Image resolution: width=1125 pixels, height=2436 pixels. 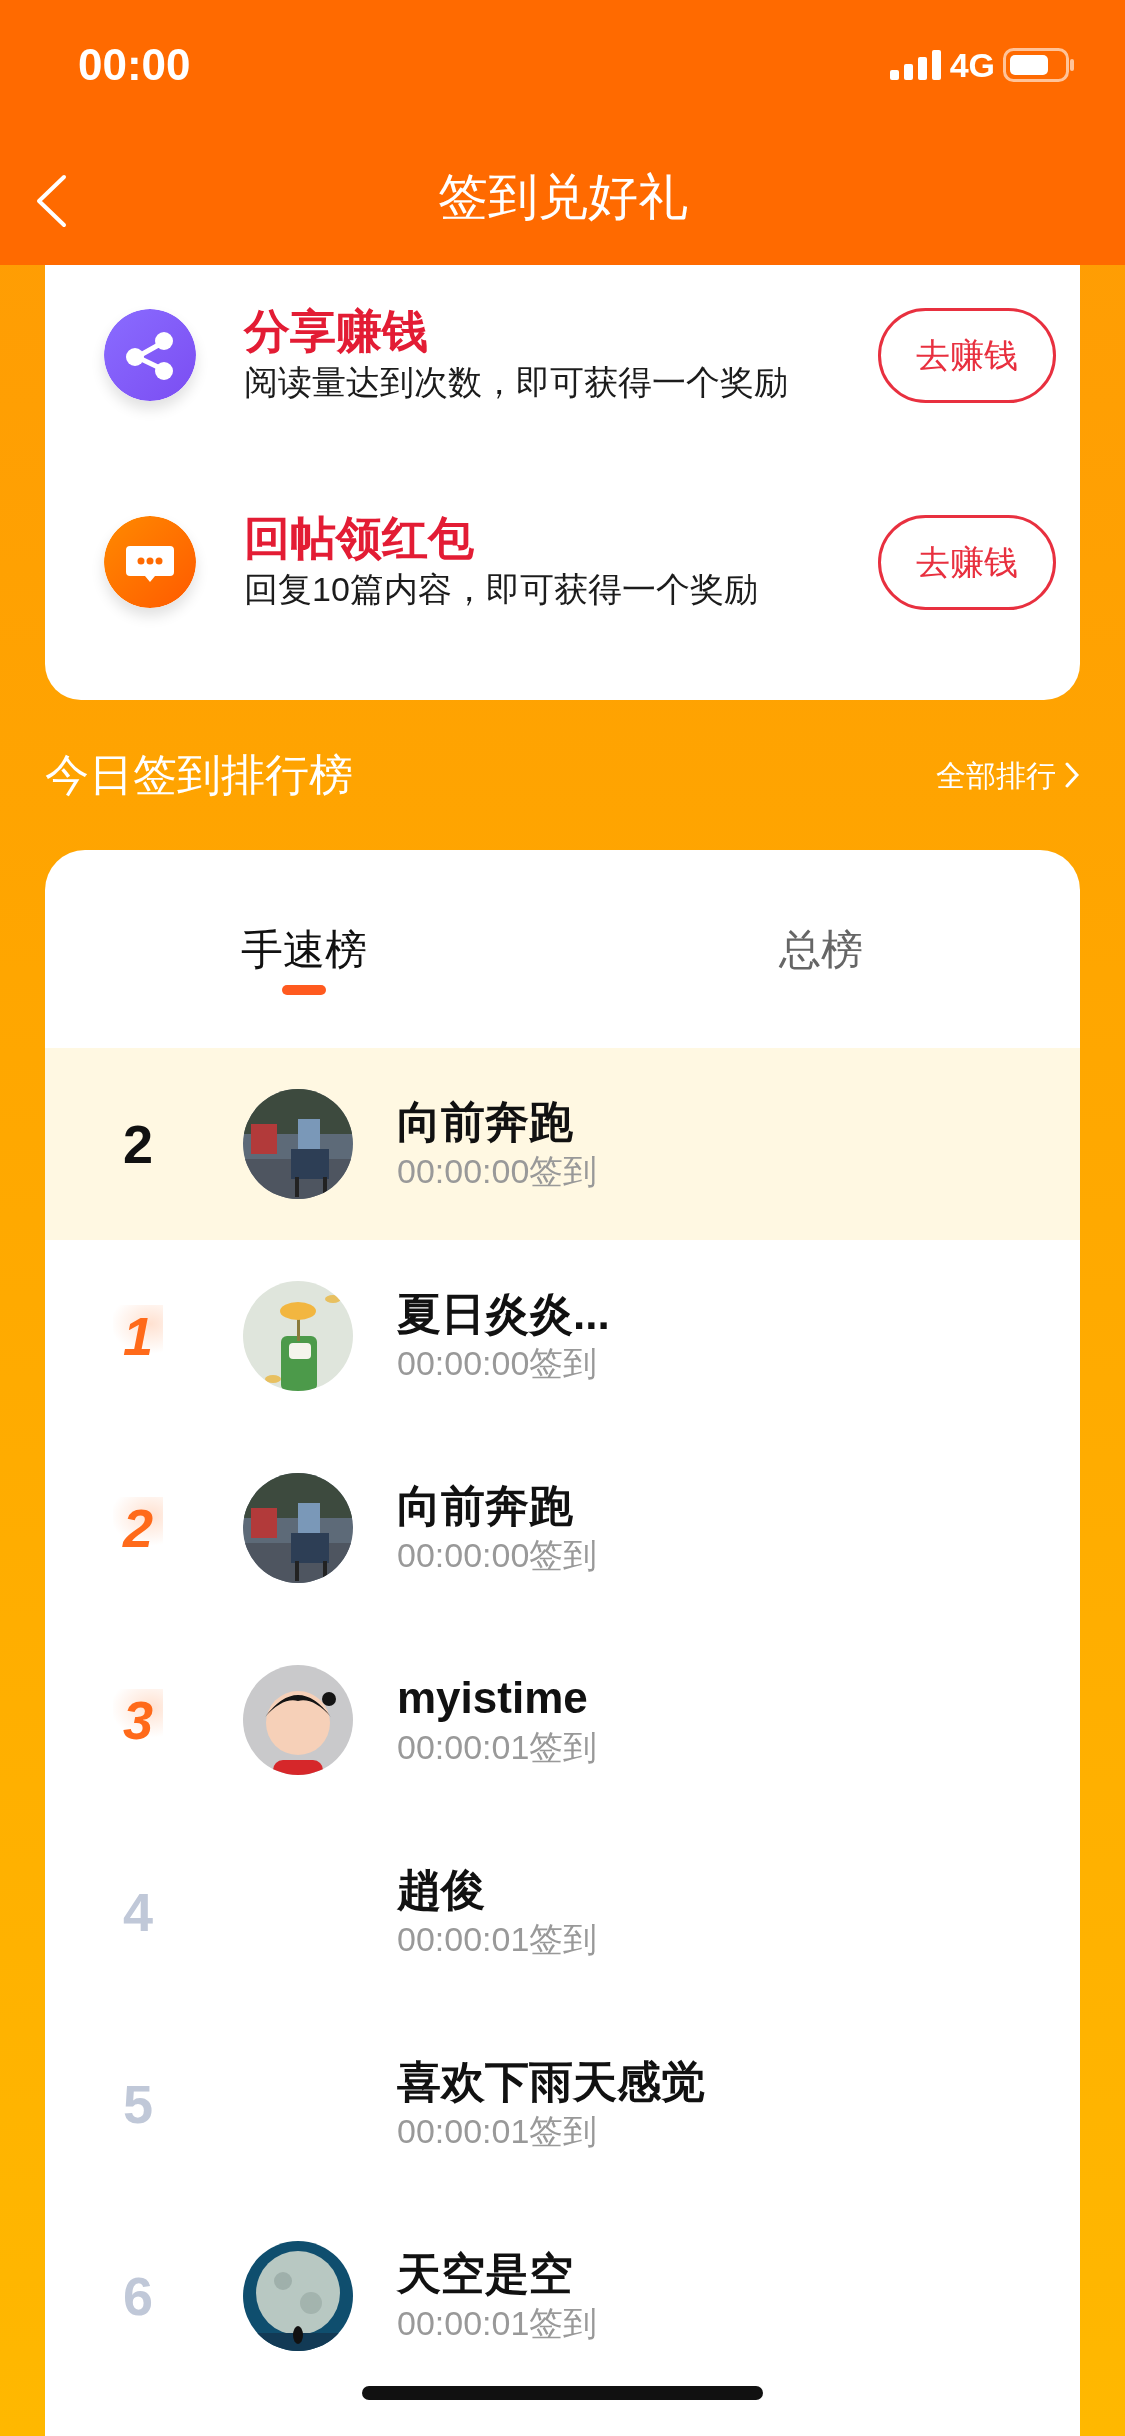 What do you see at coordinates (1039, 65) in the screenshot?
I see `battery-icon` at bounding box center [1039, 65].